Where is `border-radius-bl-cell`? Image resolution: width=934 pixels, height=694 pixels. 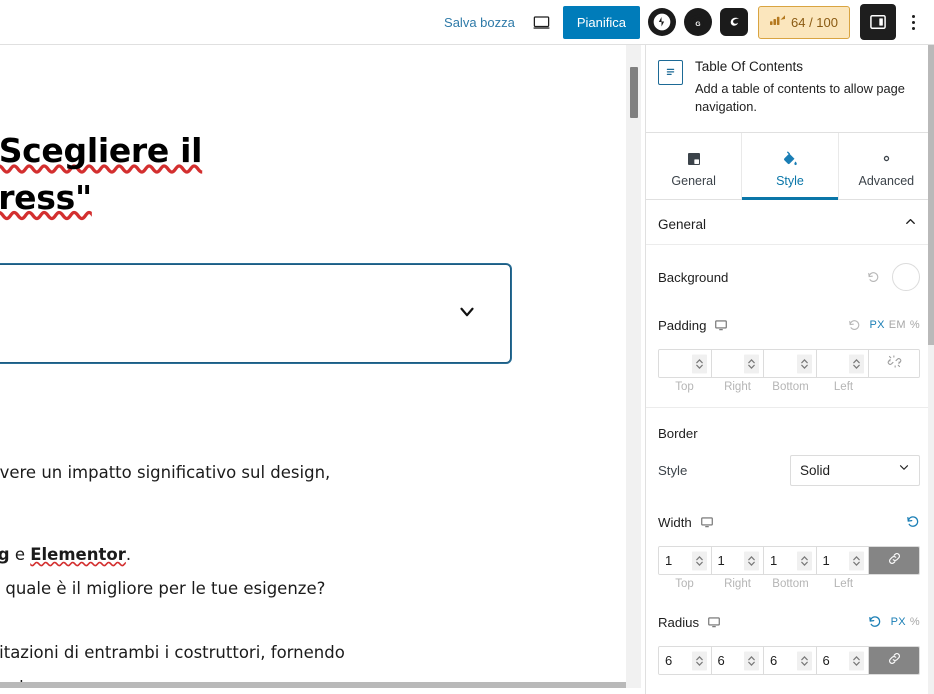
border-radius-bl-cell is located at coordinates (842, 661).